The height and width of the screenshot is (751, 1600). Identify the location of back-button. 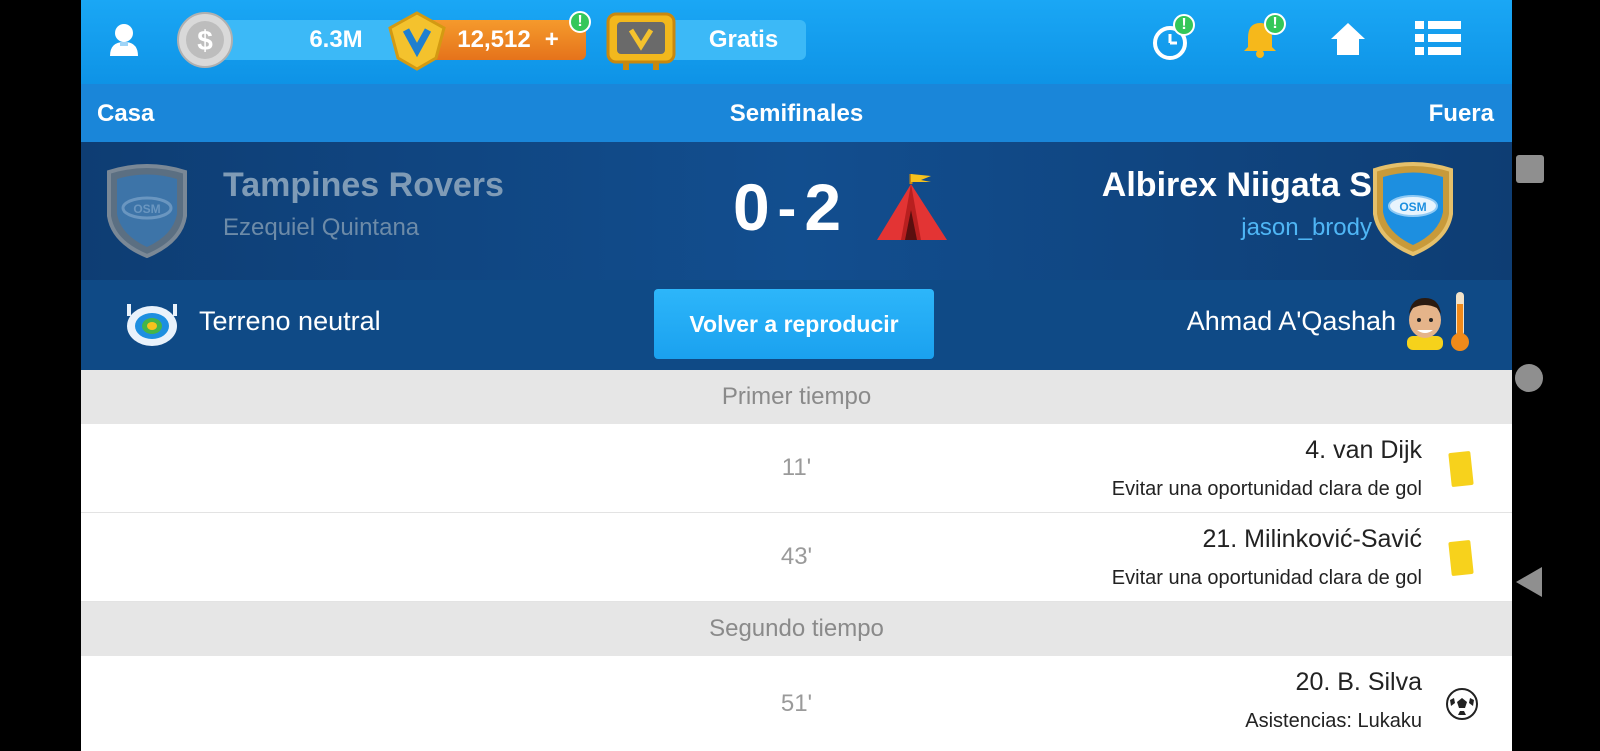
(1529, 582).